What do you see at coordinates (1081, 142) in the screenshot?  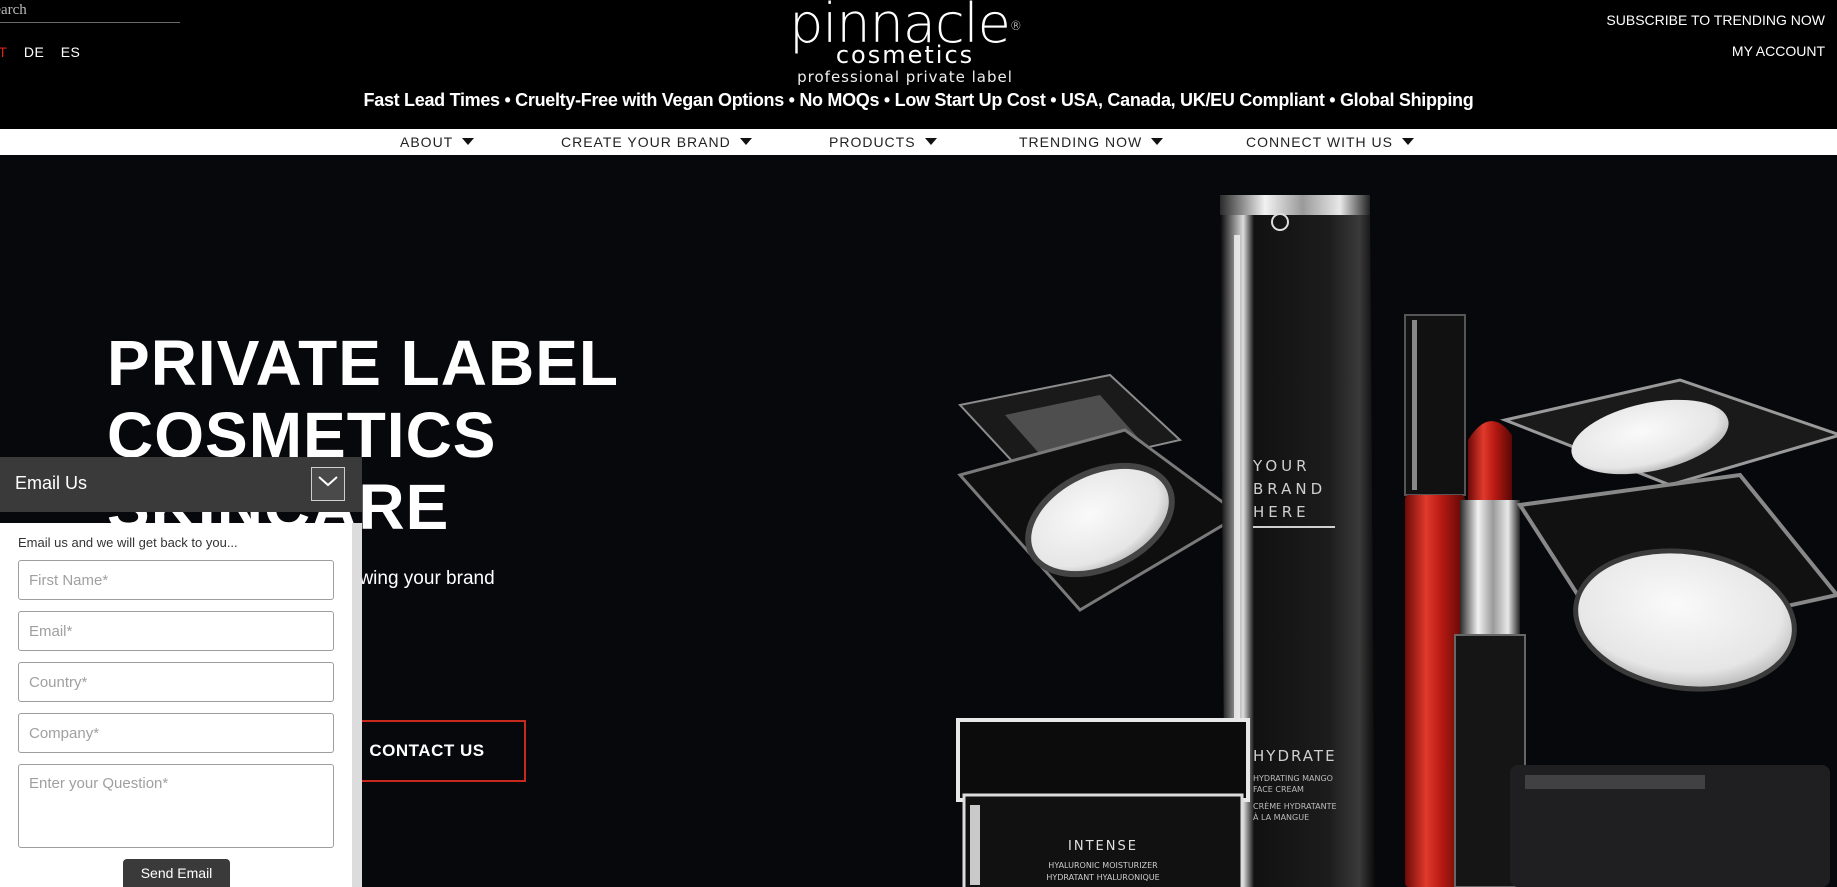 I see `nav-trending-now-label: Trending Now` at bounding box center [1081, 142].